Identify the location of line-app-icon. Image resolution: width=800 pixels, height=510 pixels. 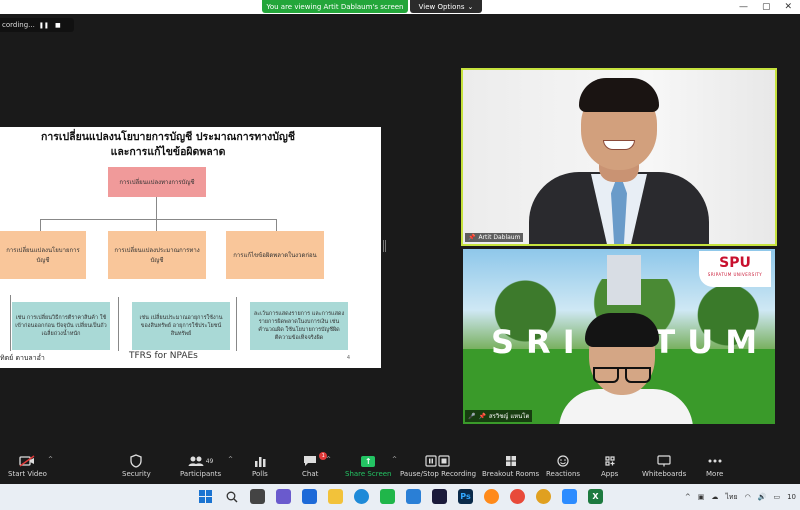
(387, 496).